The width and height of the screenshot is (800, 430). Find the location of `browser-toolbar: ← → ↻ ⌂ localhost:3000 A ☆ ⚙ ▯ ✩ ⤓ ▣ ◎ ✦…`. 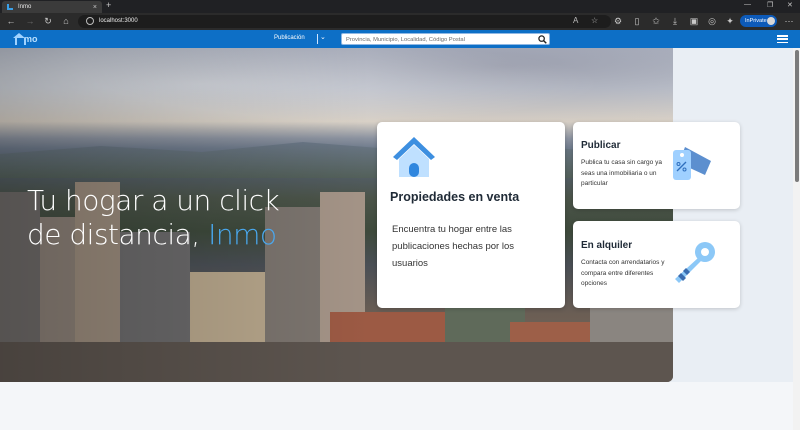

browser-toolbar: ← → ↻ ⌂ localhost:3000 A ☆ ⚙ ▯ ✩ ⤓ ▣ ◎ ✦… is located at coordinates (400, 21).